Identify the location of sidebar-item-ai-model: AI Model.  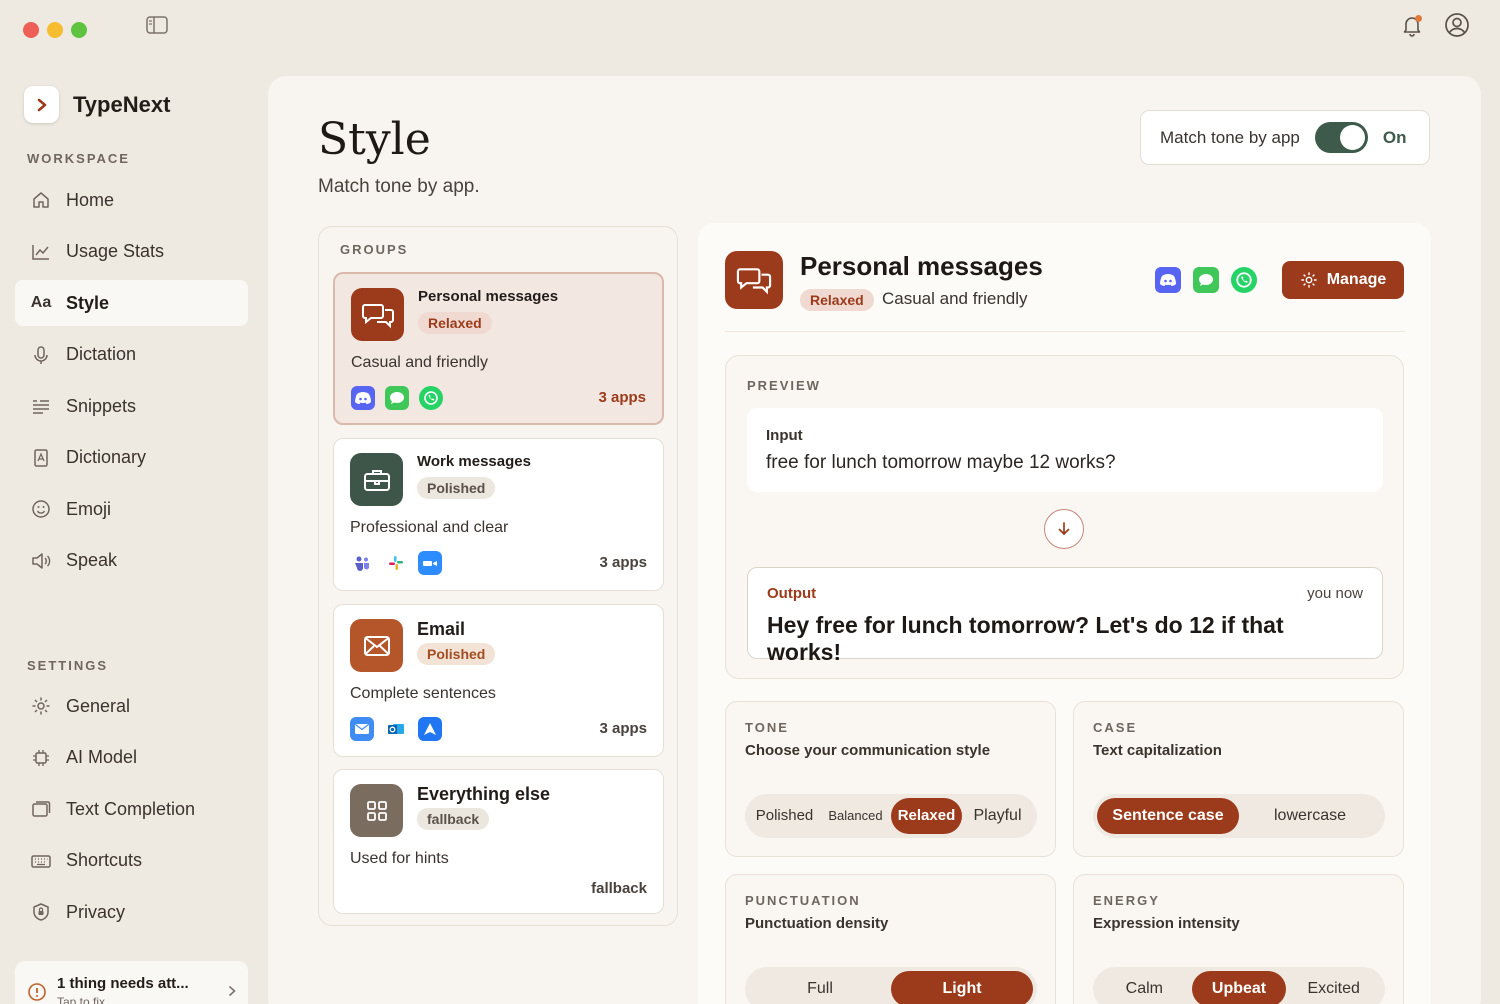
(131, 758).